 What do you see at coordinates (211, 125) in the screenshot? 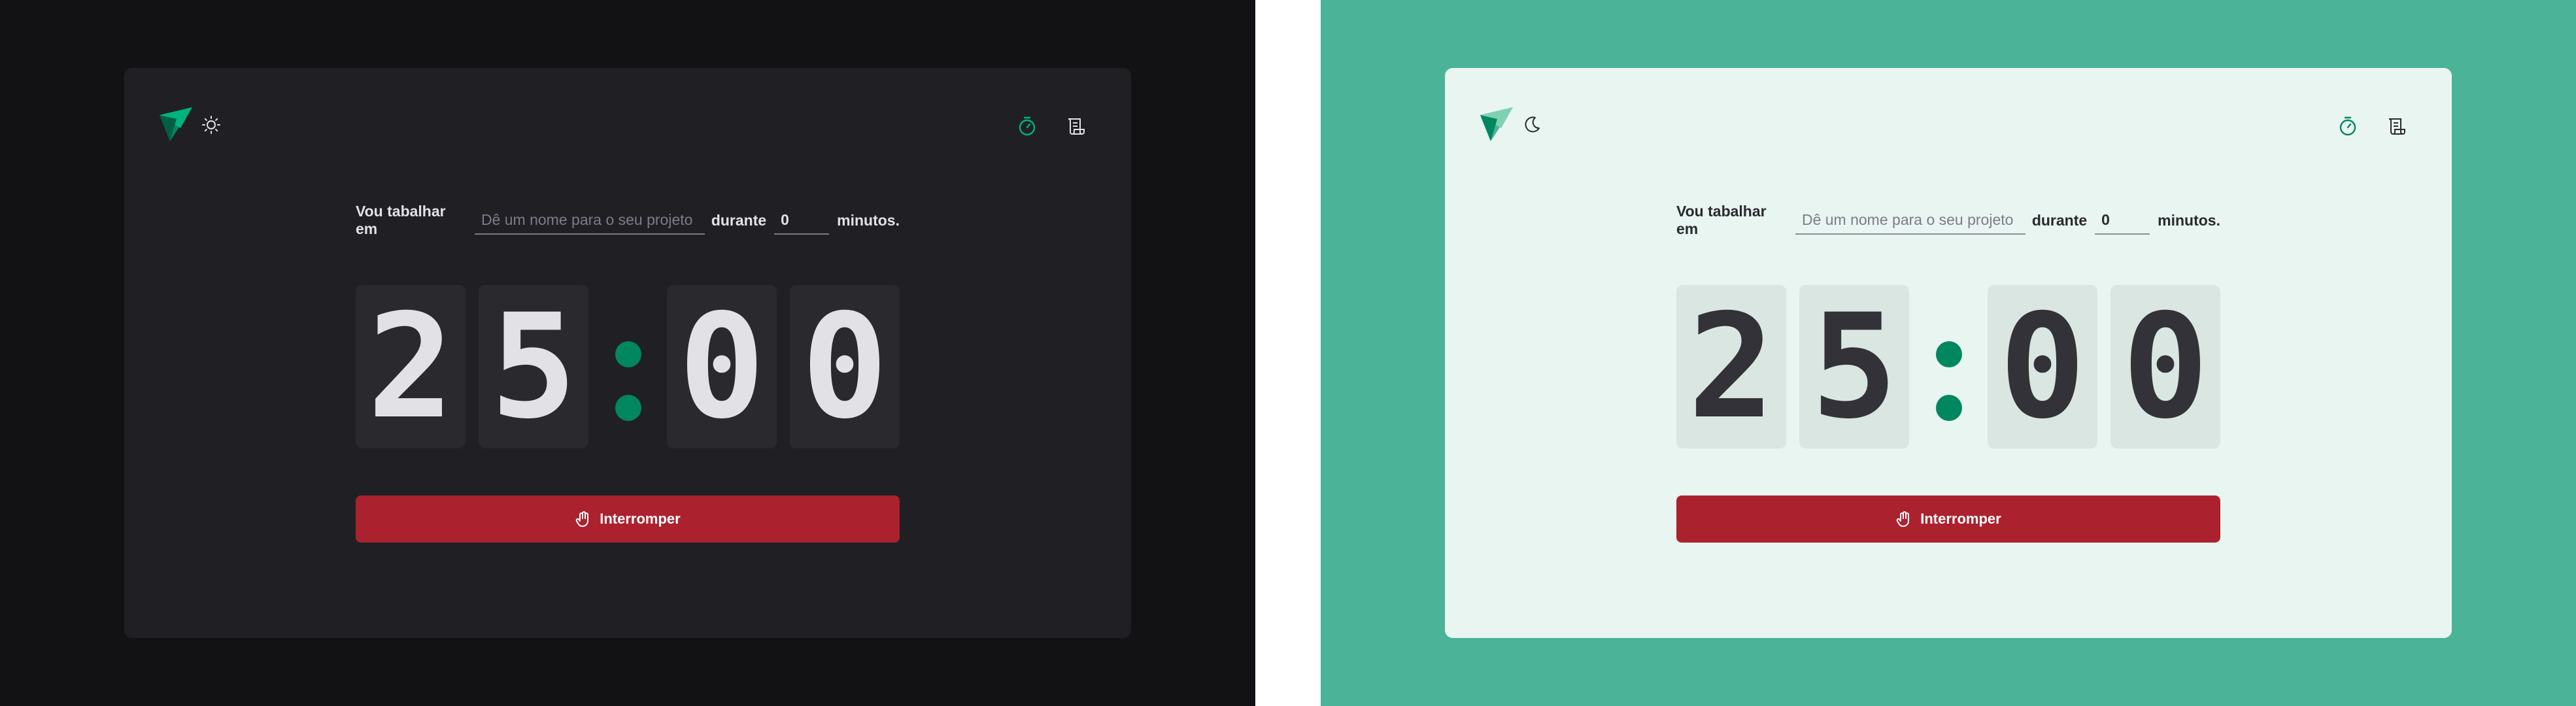
I see `sun-icon` at bounding box center [211, 125].